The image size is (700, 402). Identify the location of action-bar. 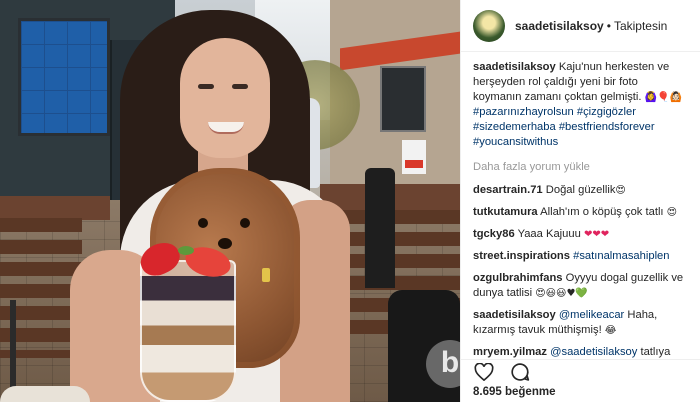
(580, 371).